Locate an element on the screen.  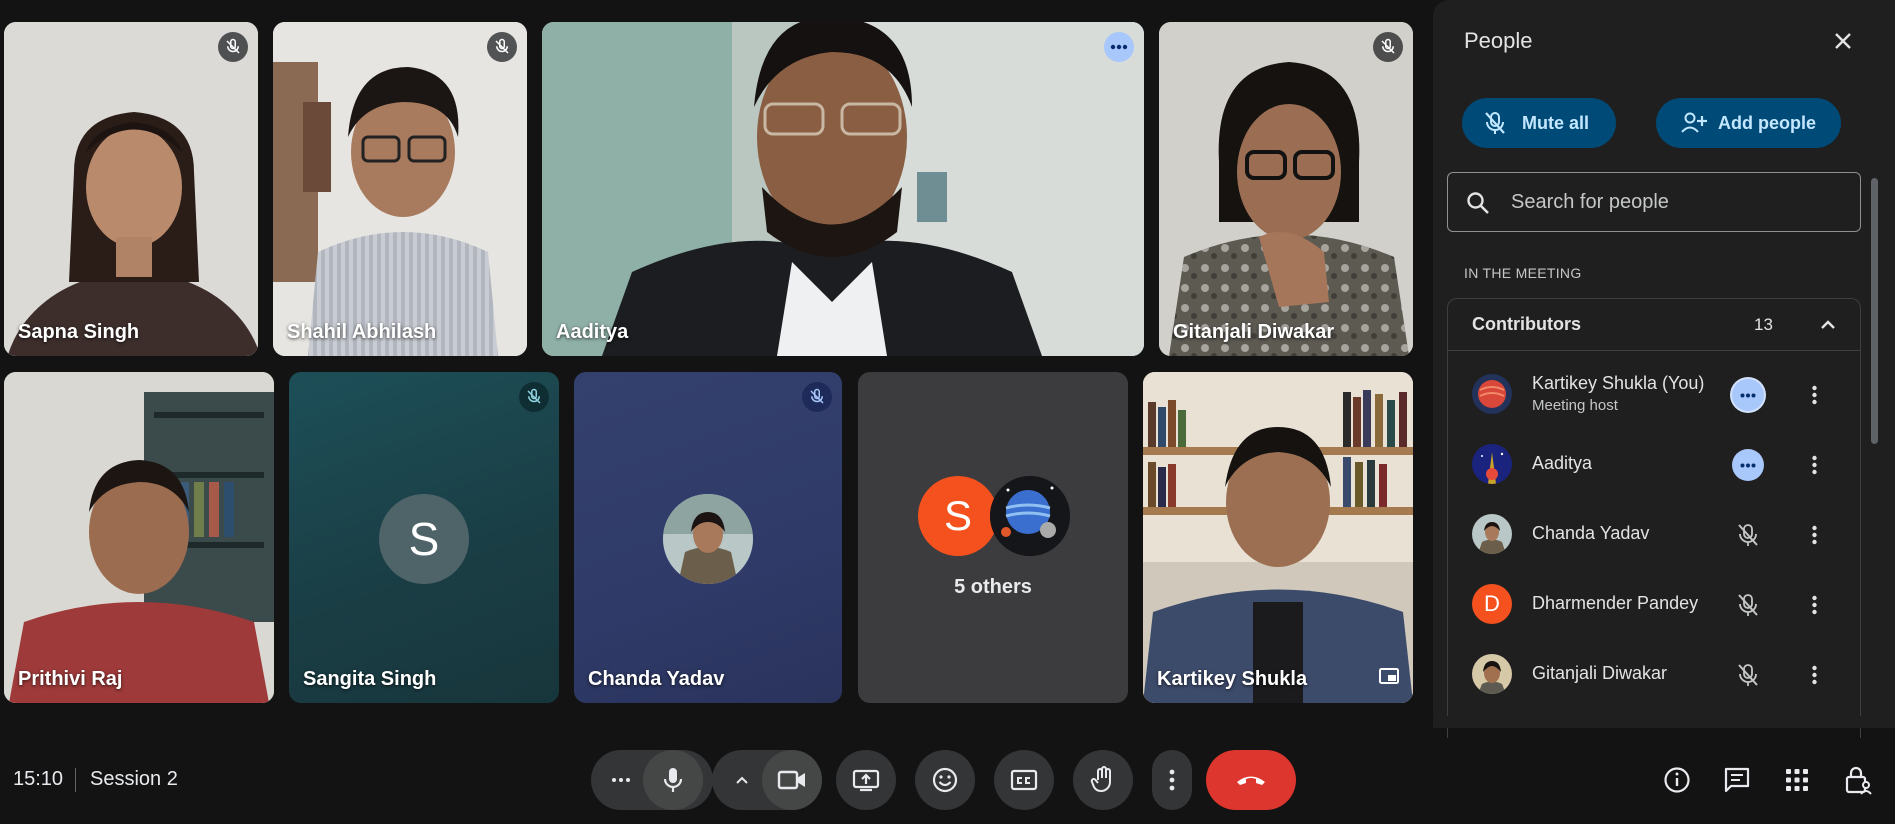
search-placeholder: Search for people is located at coordinates (1590, 202).